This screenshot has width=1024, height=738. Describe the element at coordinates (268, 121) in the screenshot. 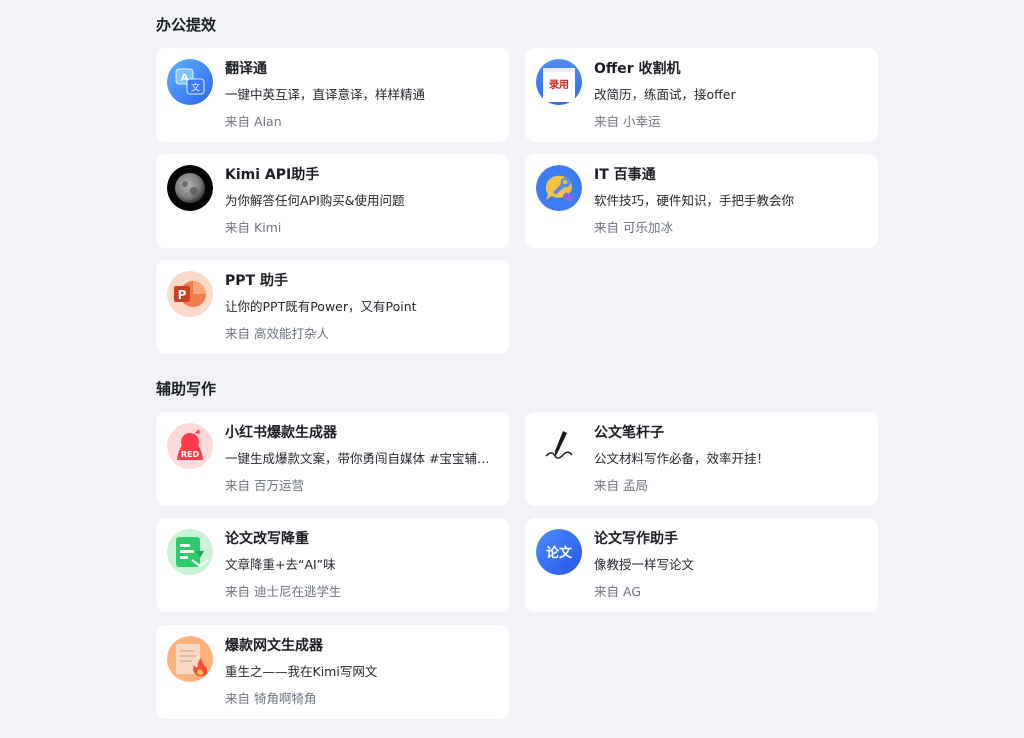

I see `author-name: Alan` at that location.